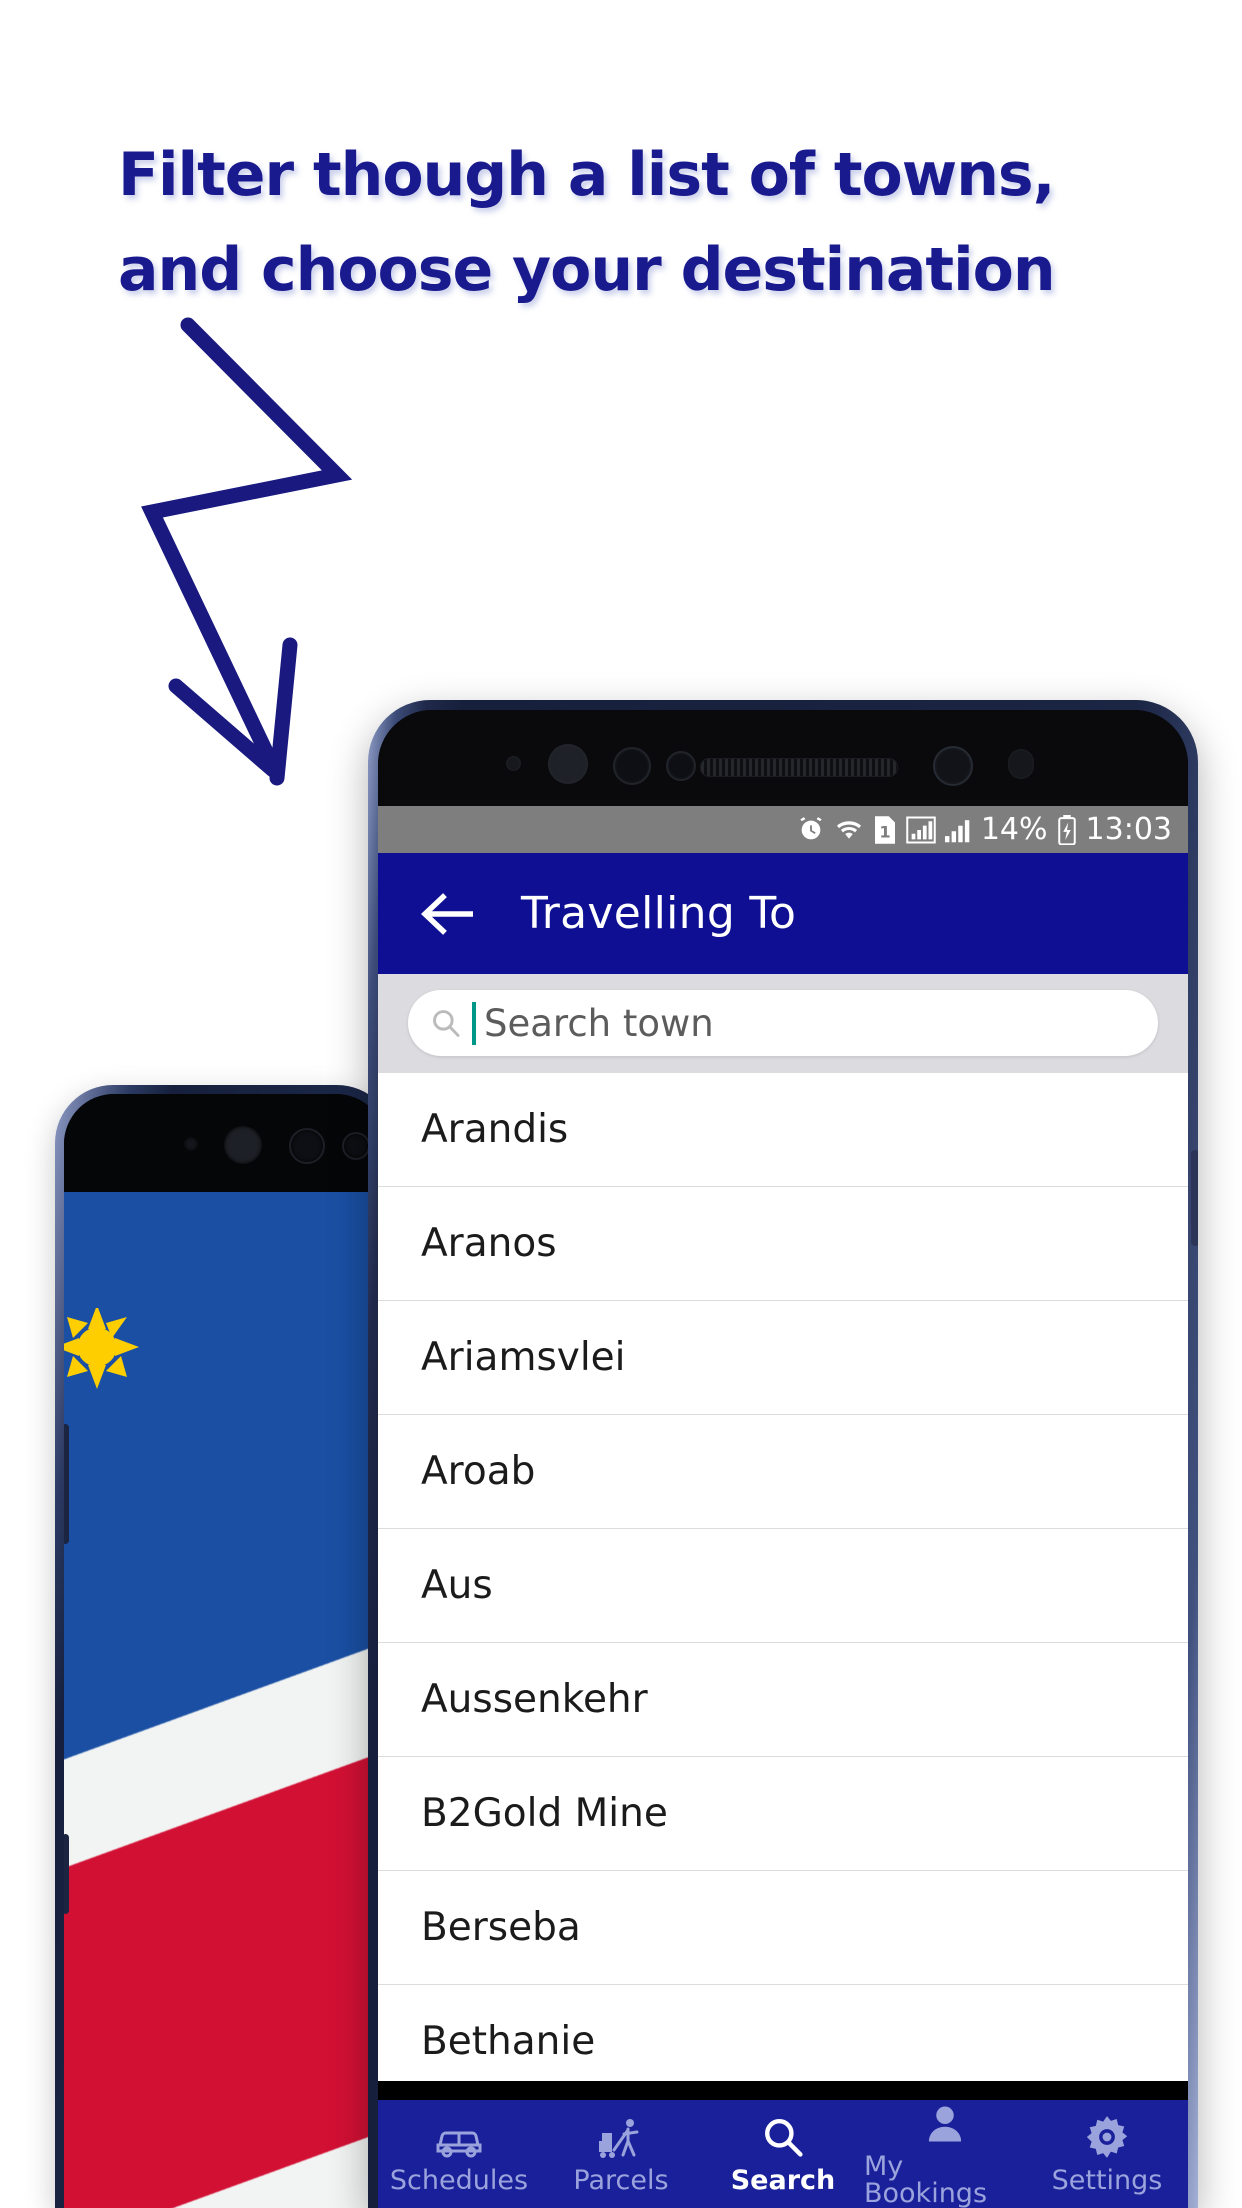 The height and width of the screenshot is (2208, 1242). Describe the element at coordinates (501, 1927) in the screenshot. I see `town-name: Berseba` at that location.